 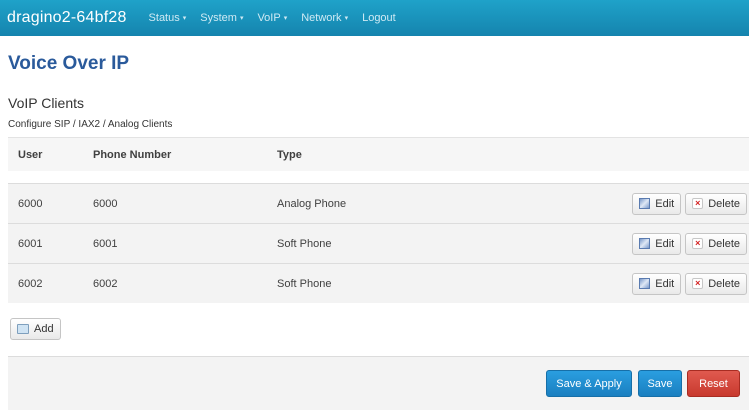 I want to click on page-title: Voice Over IP, so click(x=69, y=63).